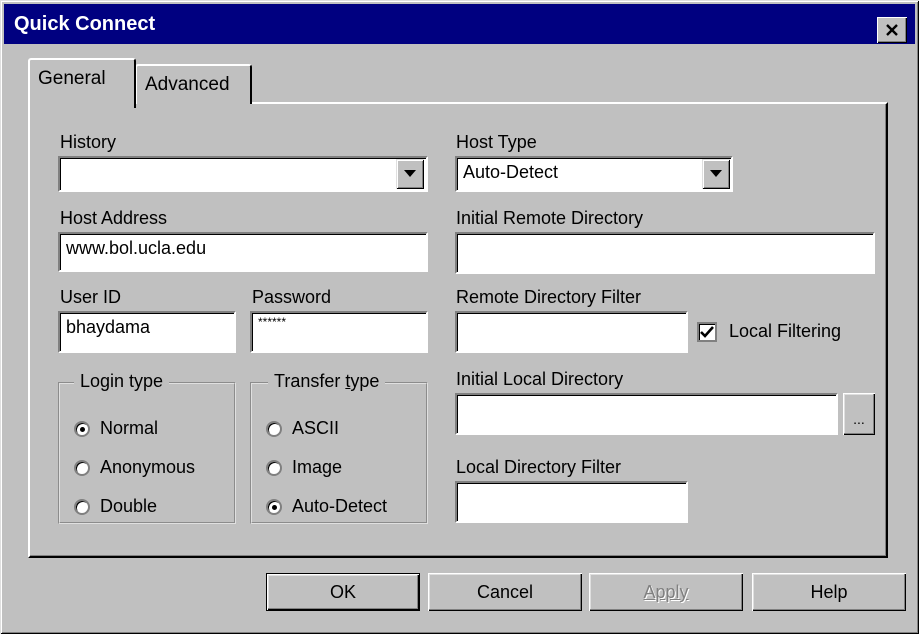  Describe the element at coordinates (243, 252) in the screenshot. I see `host-address-input: www.bol.ucla.edu` at that location.